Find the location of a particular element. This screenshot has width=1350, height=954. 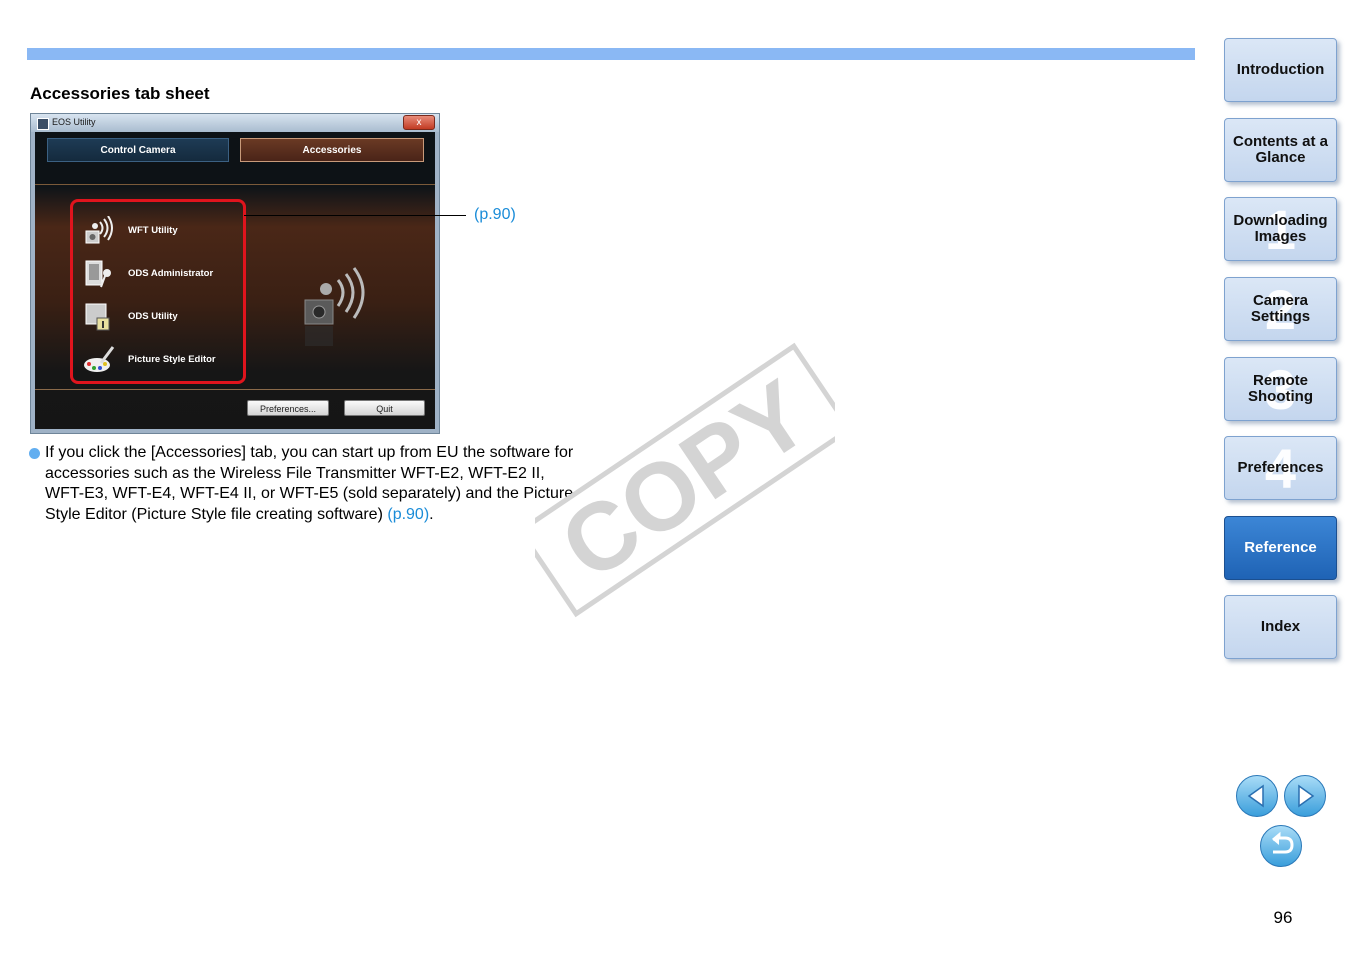

nav-camera-settings: 2 Camera Settings is located at coordinates (1280, 309).